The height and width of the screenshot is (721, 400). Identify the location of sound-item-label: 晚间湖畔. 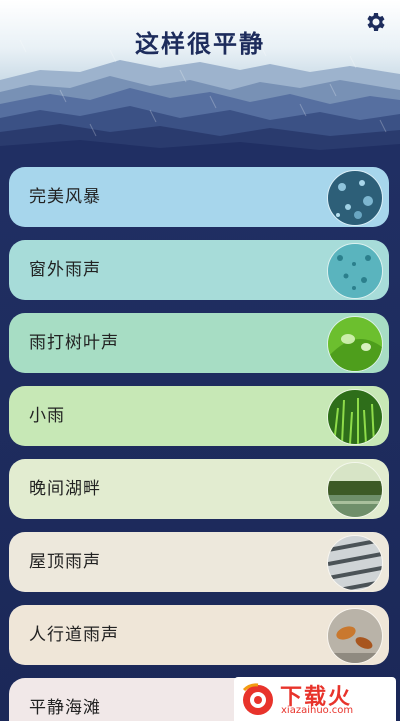
(65, 489).